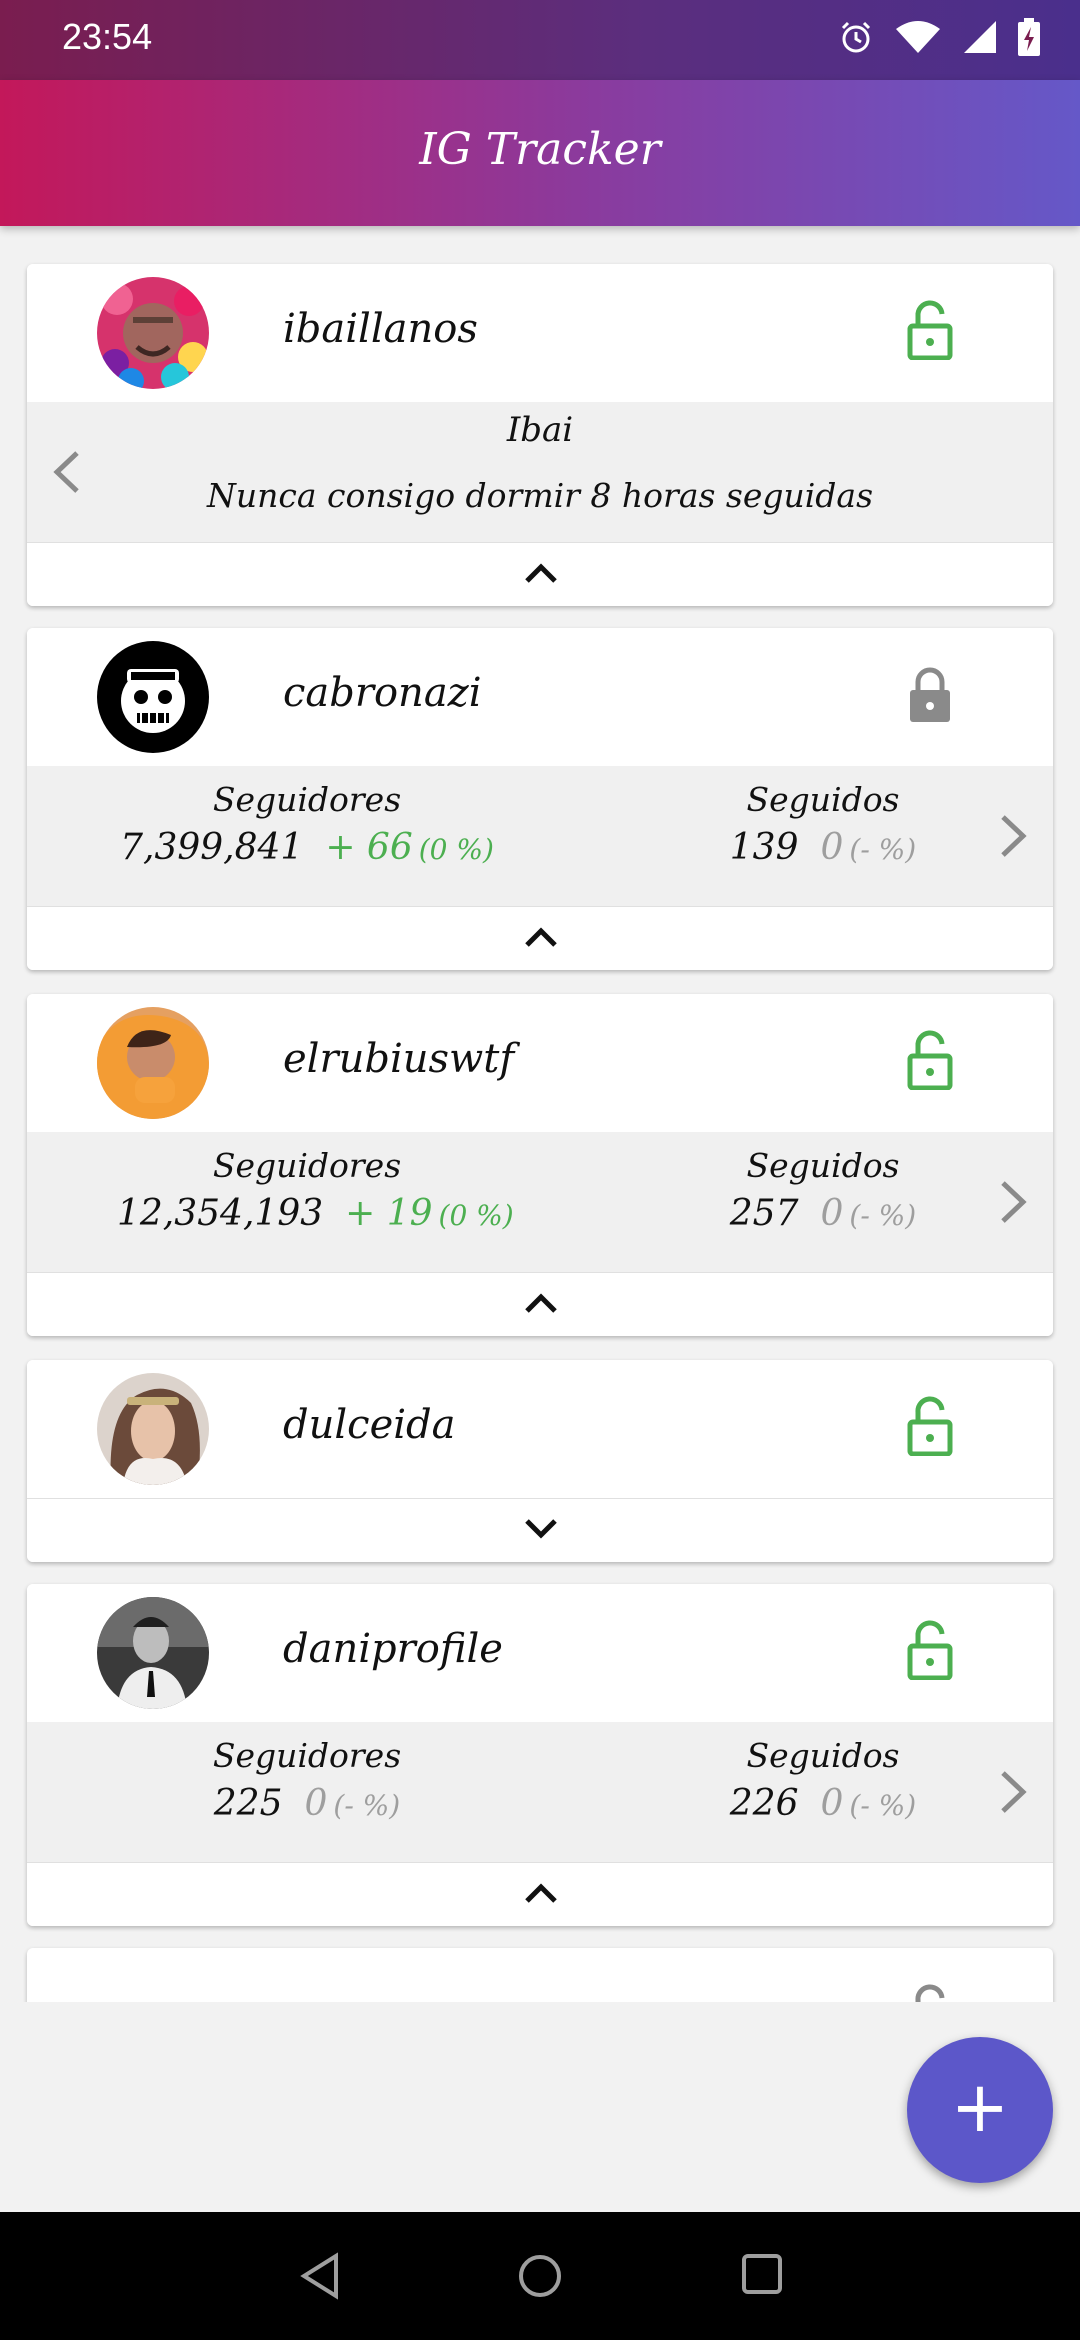 This screenshot has height=2340, width=1080. I want to click on lock-icon, so click(930, 1993).